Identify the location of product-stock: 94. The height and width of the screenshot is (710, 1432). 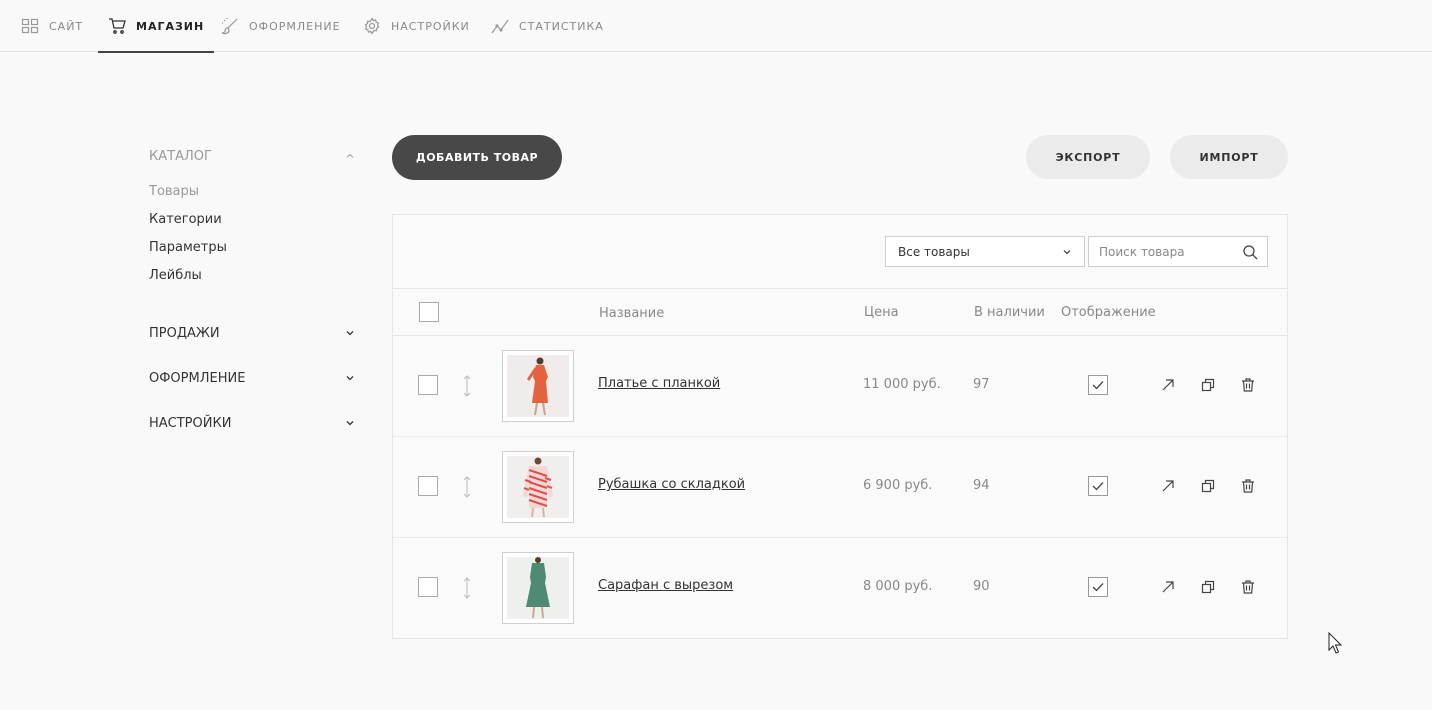
(981, 485).